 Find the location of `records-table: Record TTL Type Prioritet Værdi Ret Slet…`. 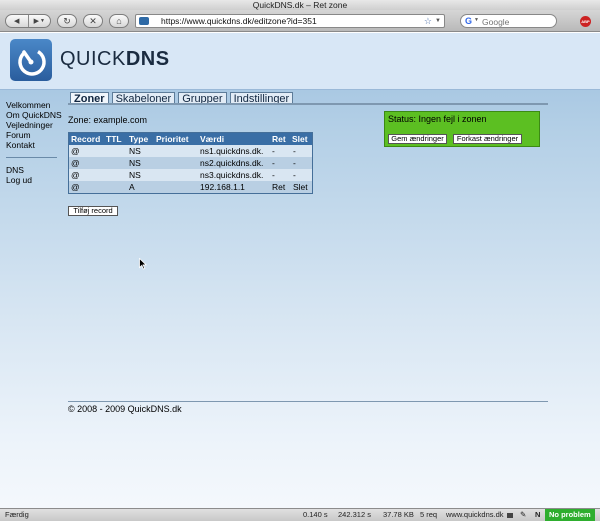

records-table: Record TTL Type Prioritet Værdi Ret Slet… is located at coordinates (190, 163).